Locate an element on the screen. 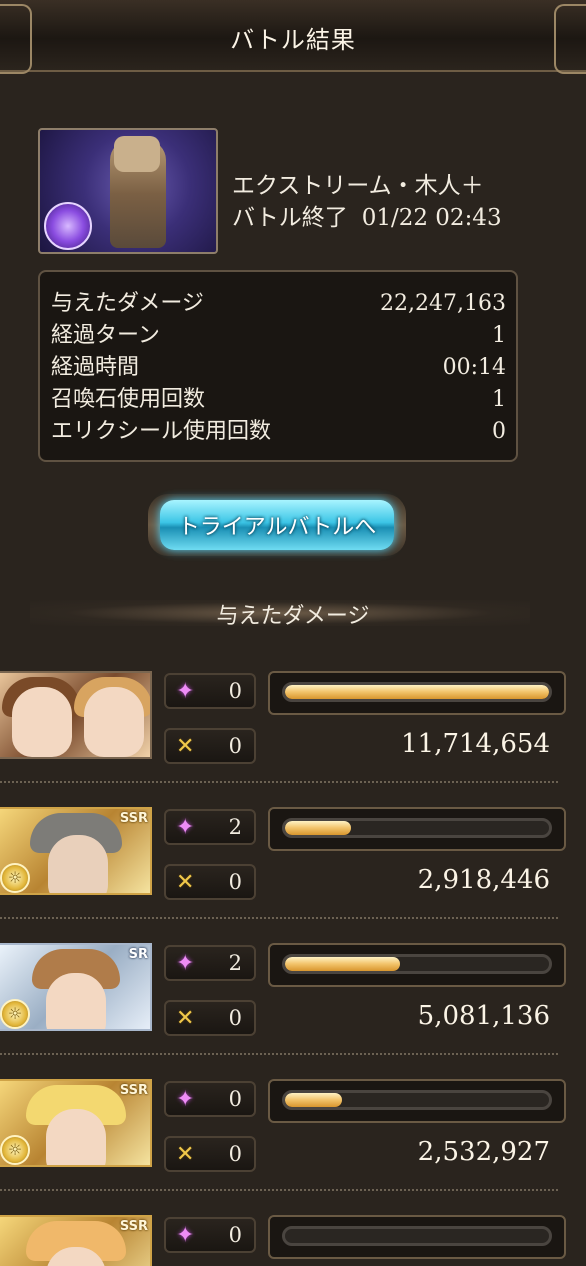  stat-row-summon-uses: 召喚石使用回数 1 is located at coordinates (278, 400).